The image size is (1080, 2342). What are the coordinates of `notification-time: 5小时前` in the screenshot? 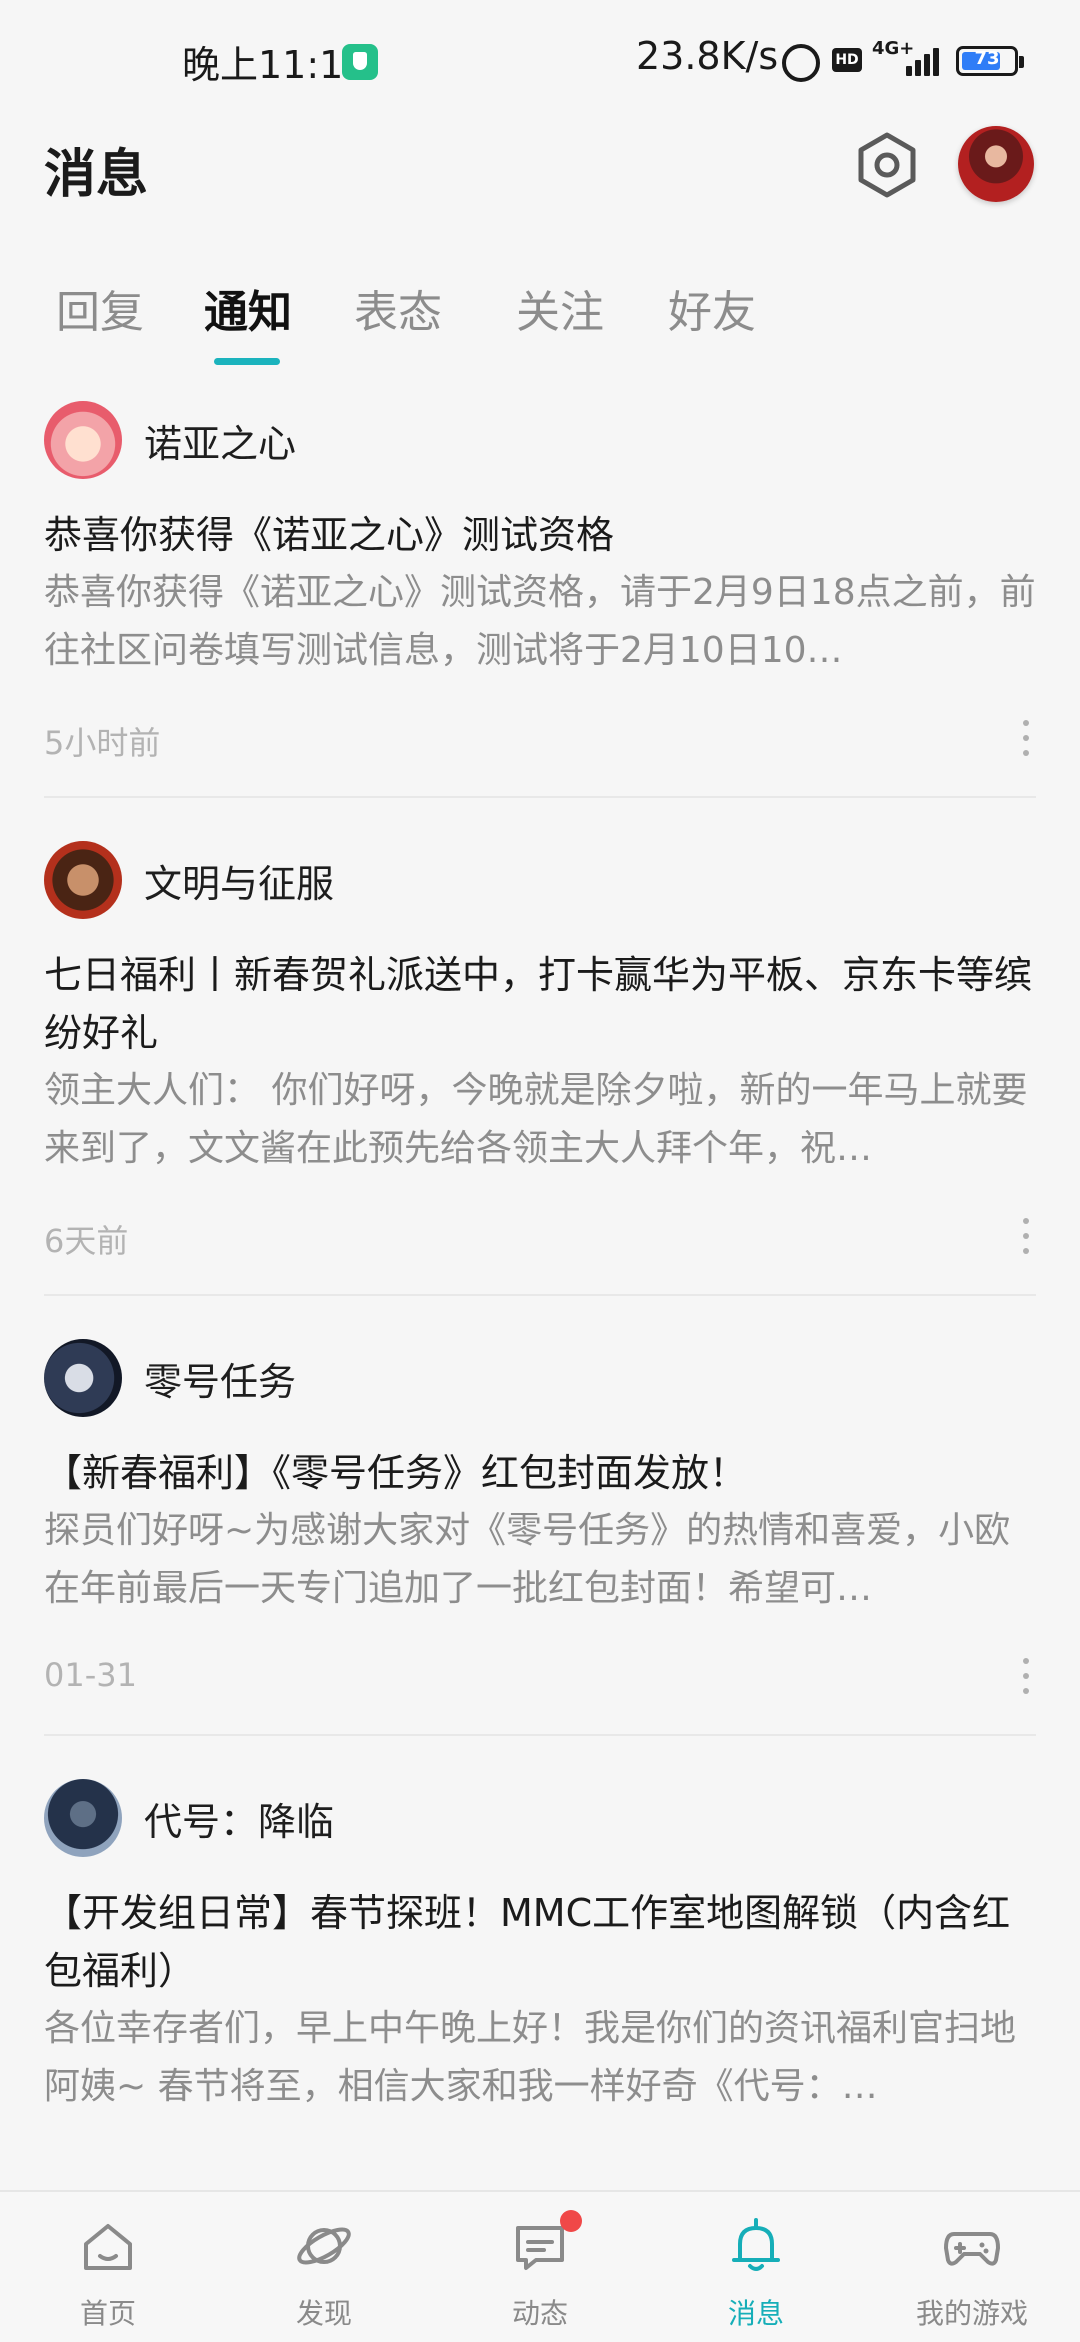 It's located at (102, 743).